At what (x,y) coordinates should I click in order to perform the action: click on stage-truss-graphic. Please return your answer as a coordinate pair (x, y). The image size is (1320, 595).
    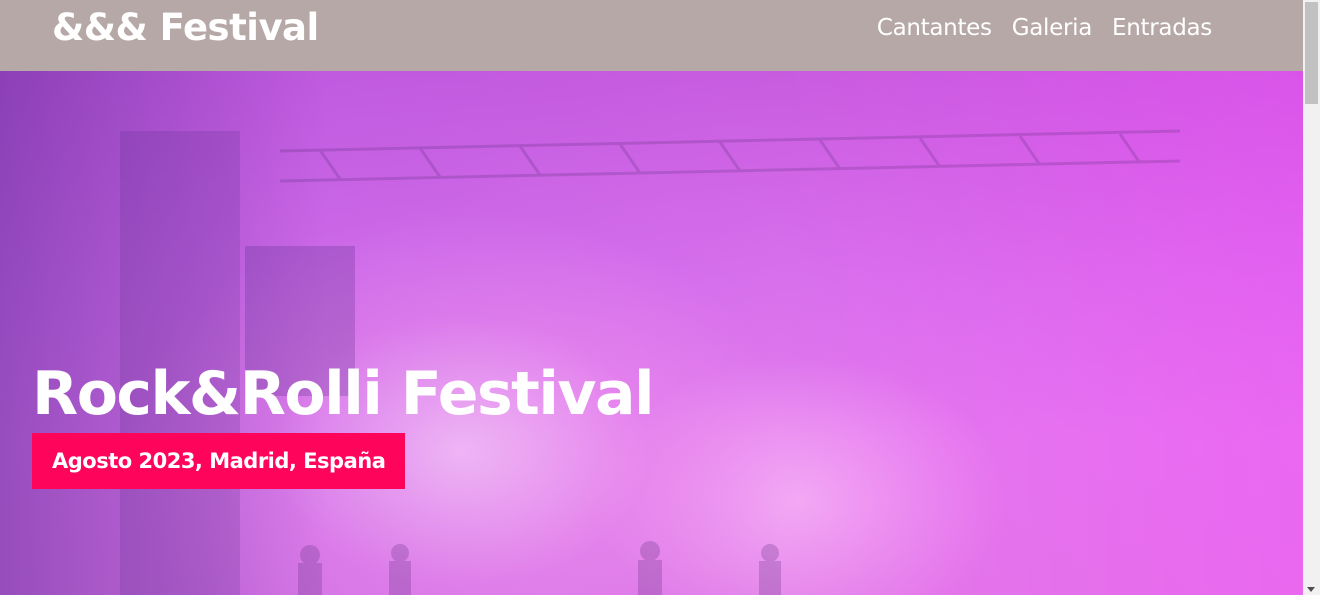
    Looking at the image, I should click on (730, 156).